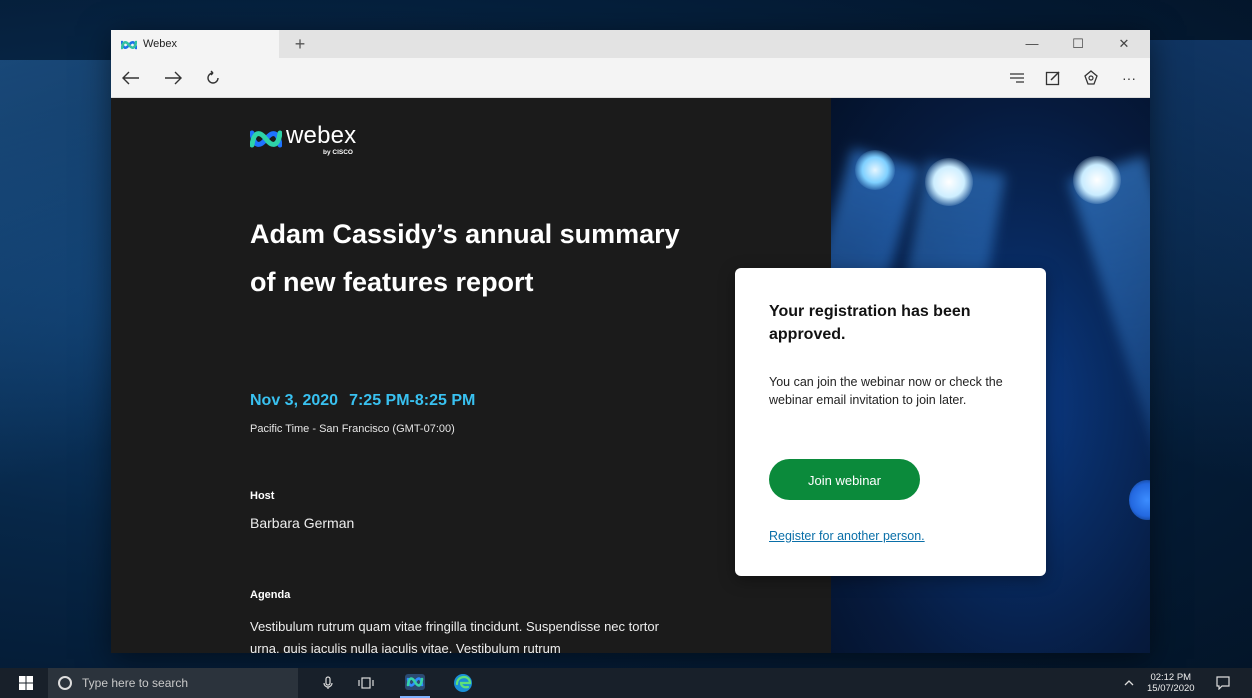 The width and height of the screenshot is (1252, 698). What do you see at coordinates (844, 479) in the screenshot?
I see `join-webinar-button: Join webinar` at bounding box center [844, 479].